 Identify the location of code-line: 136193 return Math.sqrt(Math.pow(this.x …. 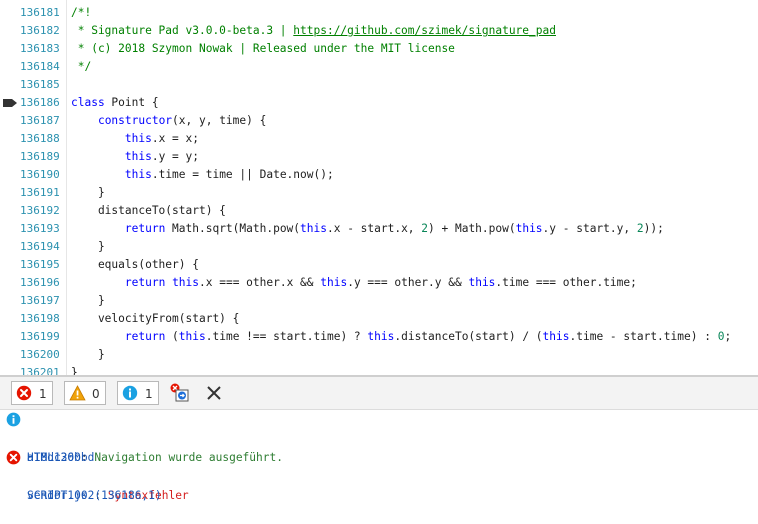
(379, 229).